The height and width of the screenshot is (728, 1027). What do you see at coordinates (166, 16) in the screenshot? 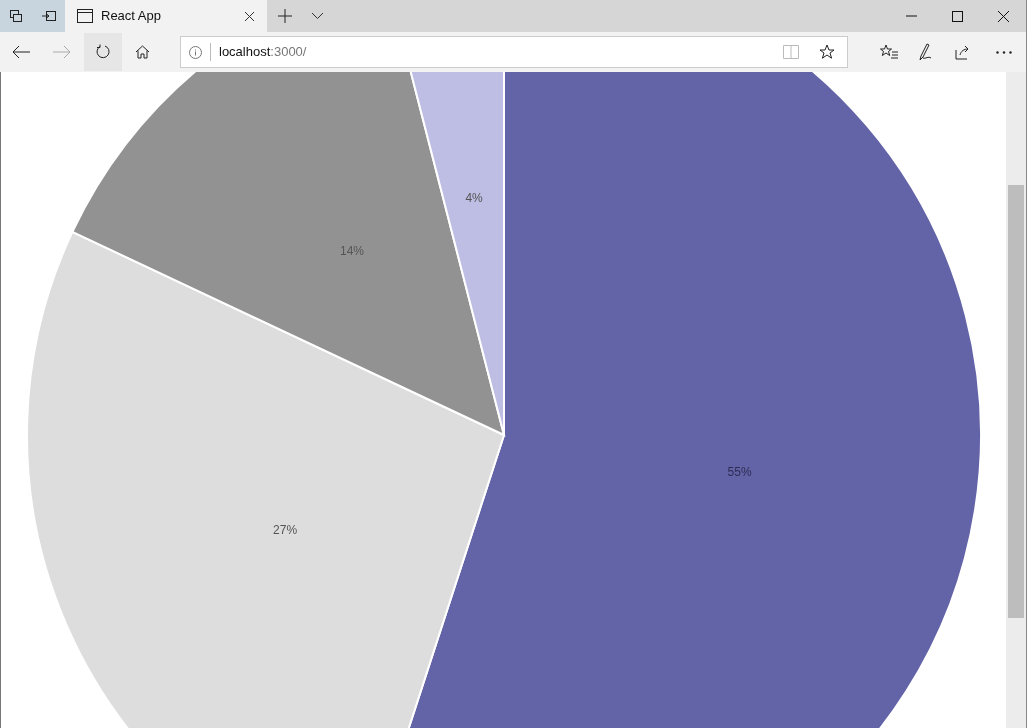
I see `browser-tab: React App` at bounding box center [166, 16].